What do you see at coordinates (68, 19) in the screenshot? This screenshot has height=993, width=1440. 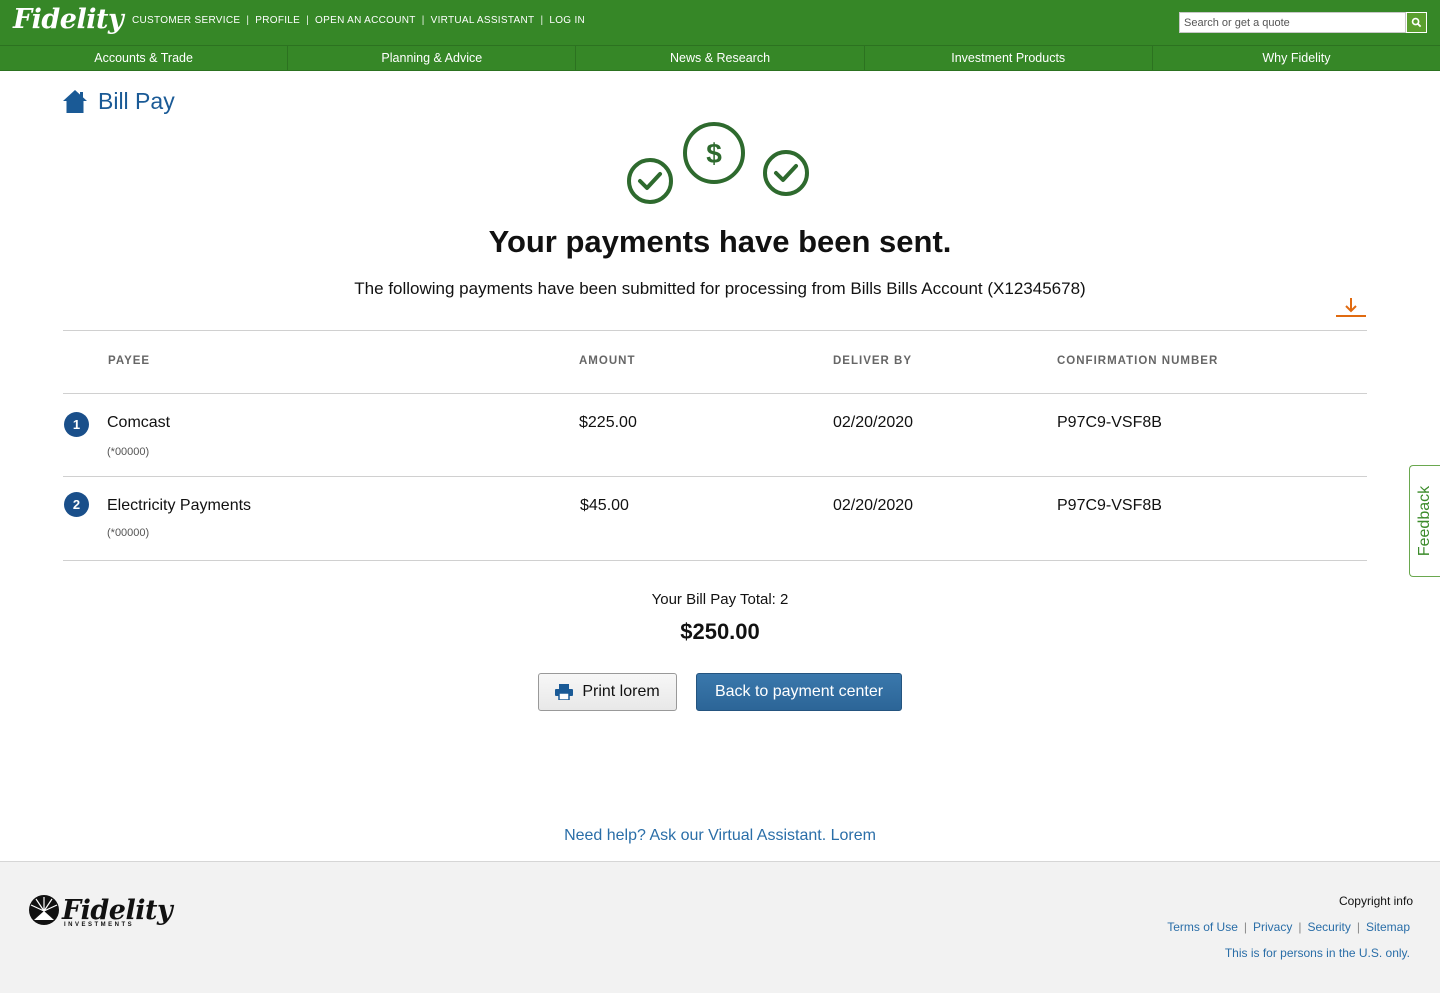 I see `fidelity-logo: Fidelity` at bounding box center [68, 19].